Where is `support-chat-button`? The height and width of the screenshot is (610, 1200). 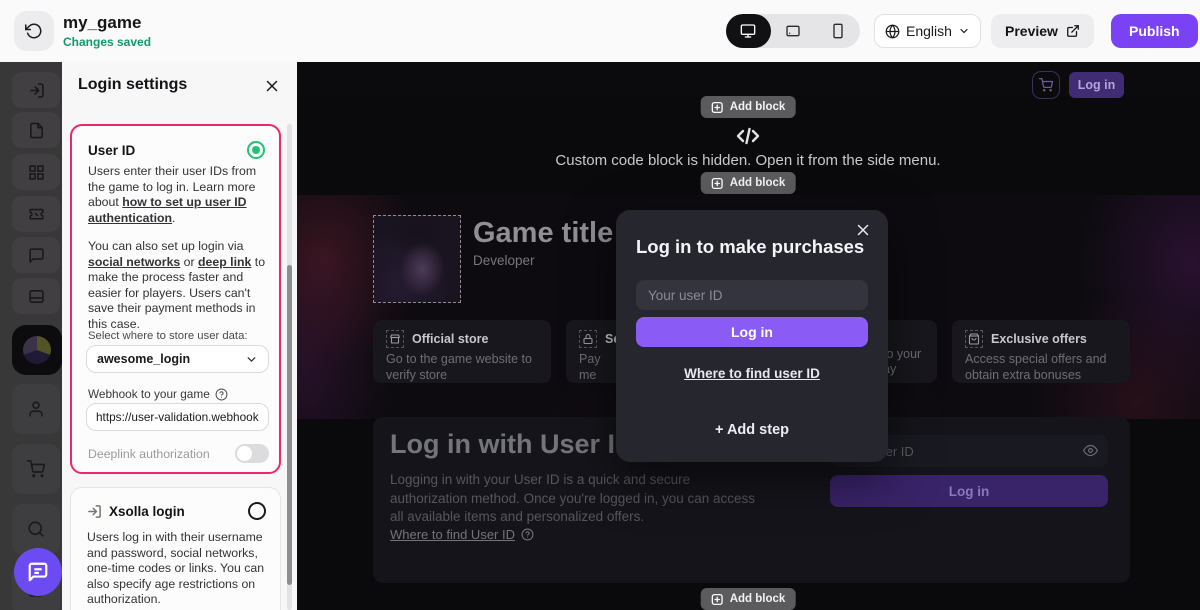
support-chat-button is located at coordinates (38, 572).